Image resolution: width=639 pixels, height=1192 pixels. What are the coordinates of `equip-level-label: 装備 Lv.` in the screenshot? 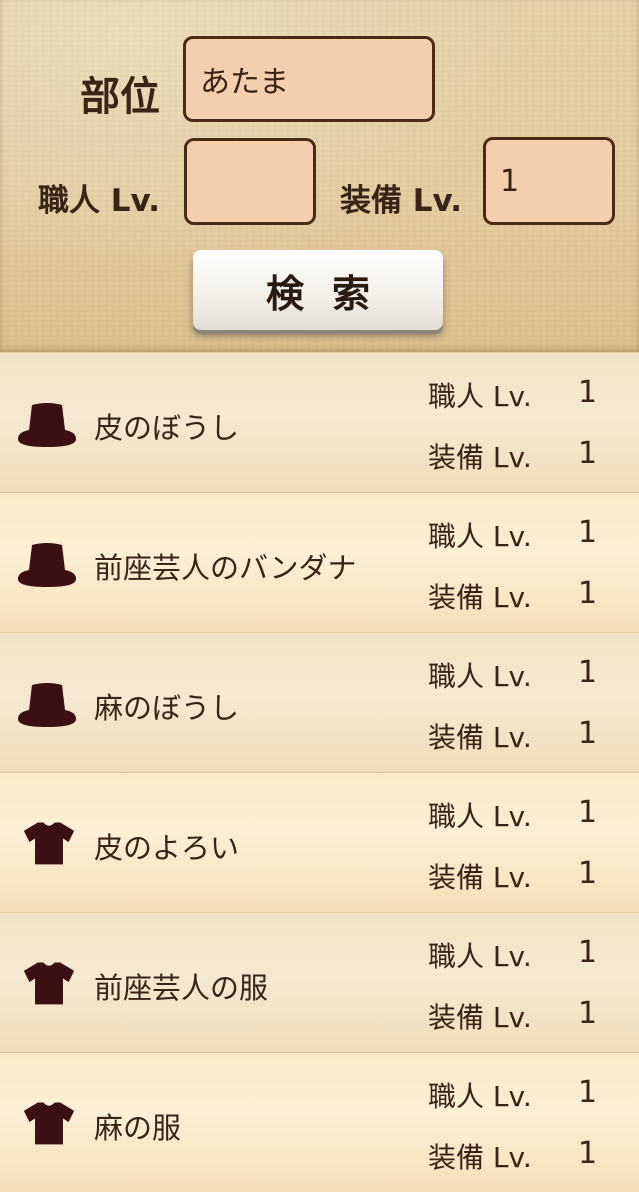 It's located at (401, 201).